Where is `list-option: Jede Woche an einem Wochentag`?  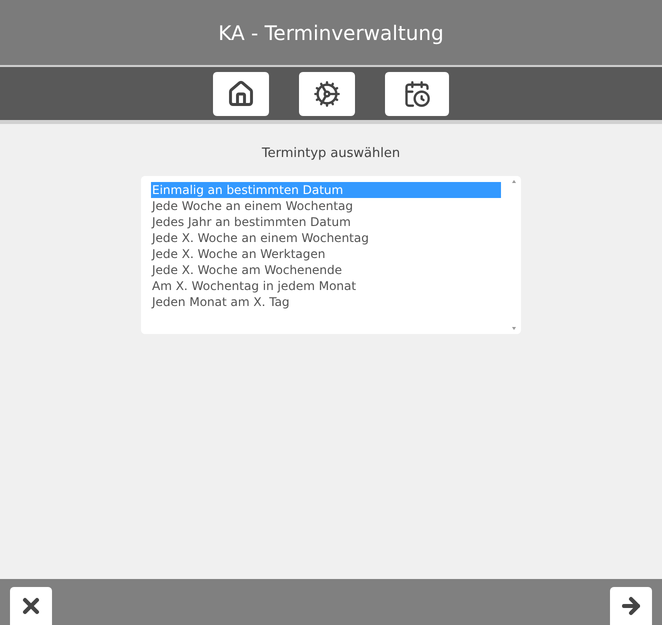 list-option: Jede Woche an einem Wochentag is located at coordinates (326, 206).